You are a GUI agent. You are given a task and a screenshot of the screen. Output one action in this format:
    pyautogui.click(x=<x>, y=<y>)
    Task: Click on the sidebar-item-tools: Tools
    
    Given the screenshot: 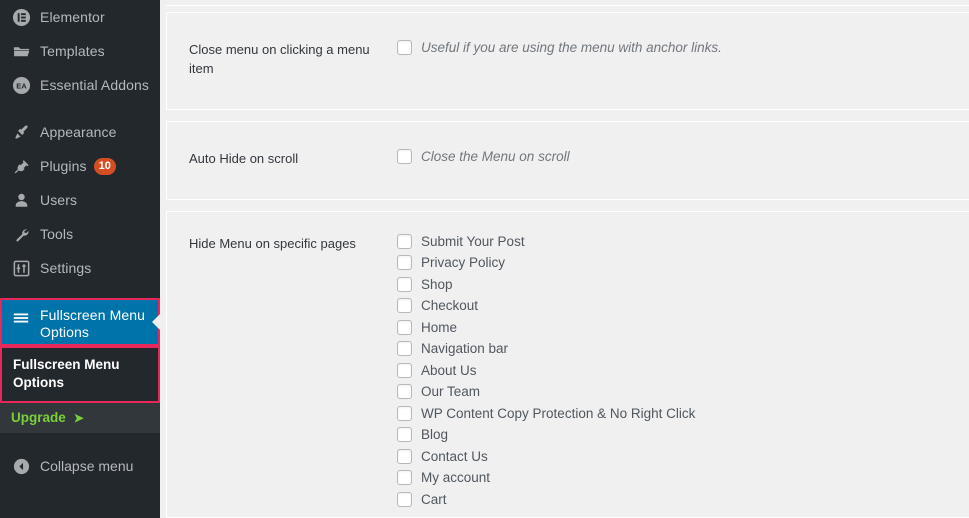 What is the action you would take?
    pyautogui.click(x=80, y=234)
    